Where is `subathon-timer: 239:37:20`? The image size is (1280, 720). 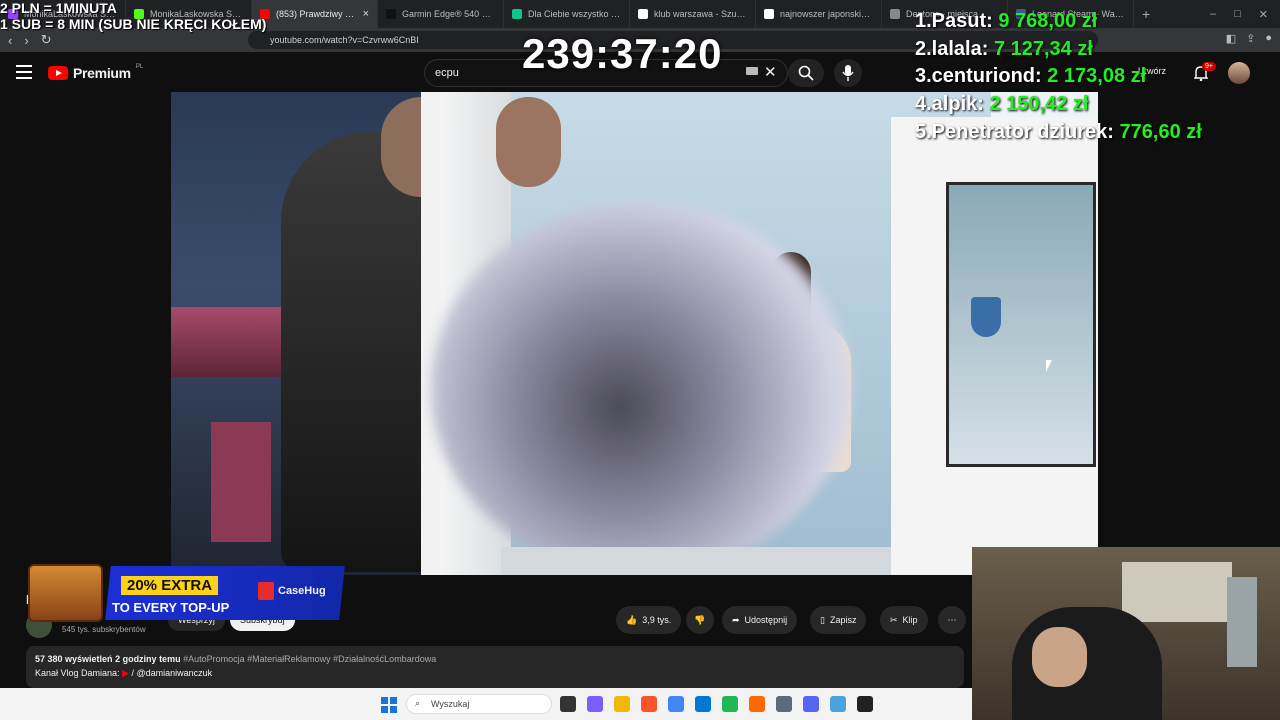 subathon-timer: 239:37:20 is located at coordinates (622, 53).